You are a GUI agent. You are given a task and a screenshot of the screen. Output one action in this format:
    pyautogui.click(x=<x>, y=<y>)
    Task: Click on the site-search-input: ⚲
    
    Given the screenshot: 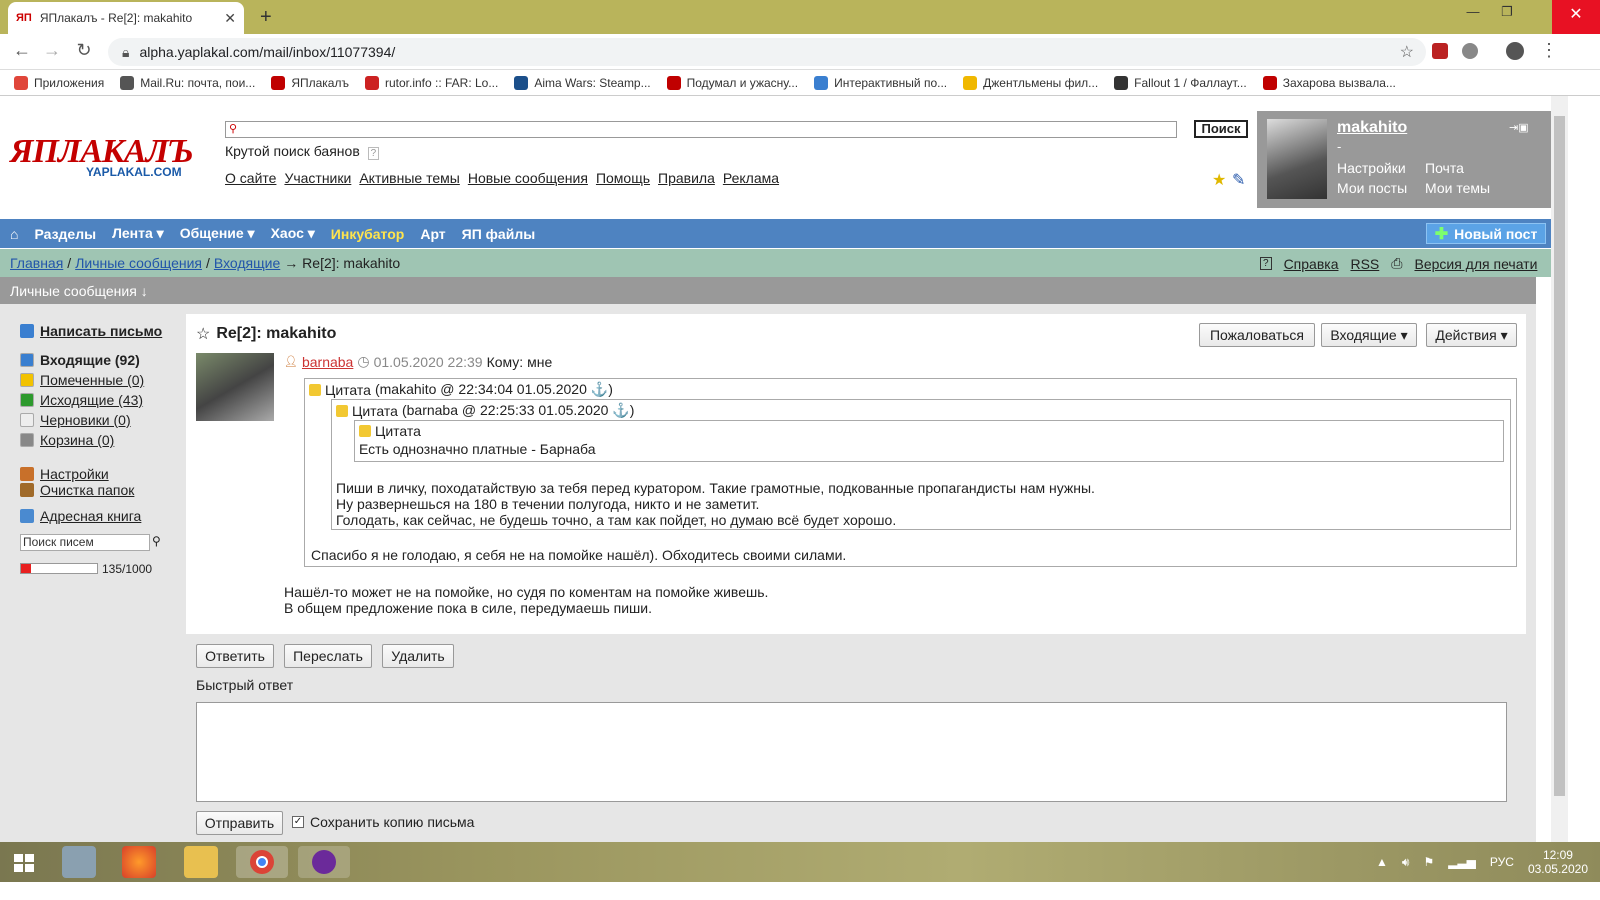 What is the action you would take?
    pyautogui.click(x=701, y=129)
    